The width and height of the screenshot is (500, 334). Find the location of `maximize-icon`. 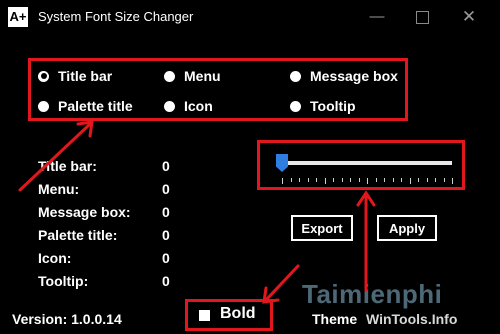

maximize-icon is located at coordinates (422, 17).